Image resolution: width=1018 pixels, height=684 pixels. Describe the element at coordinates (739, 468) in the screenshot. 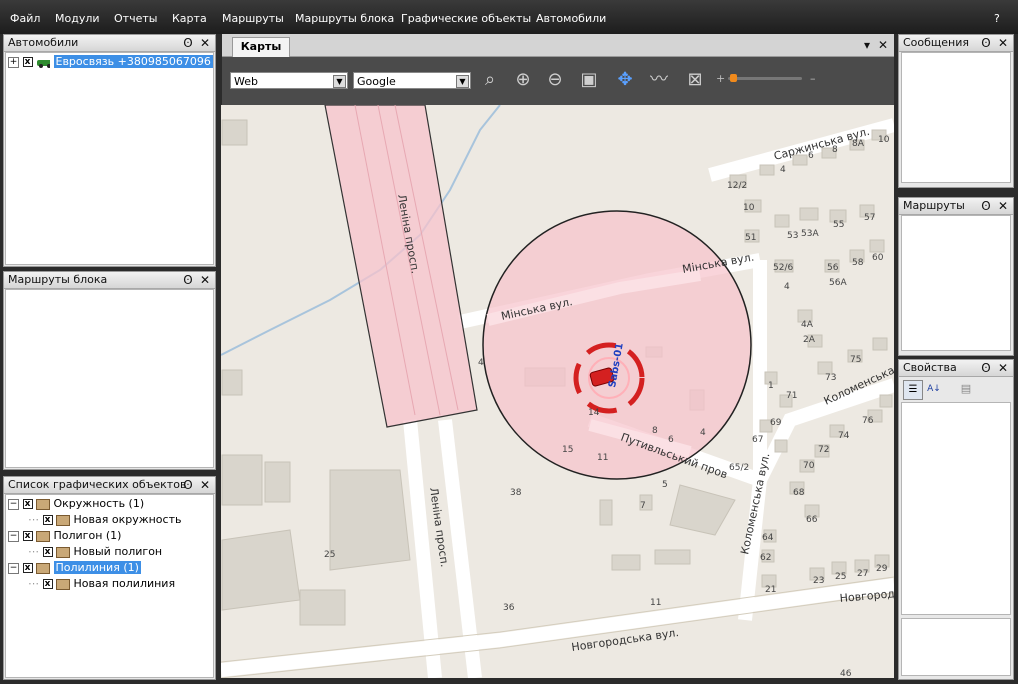

I see `house-number: 65/2` at that location.